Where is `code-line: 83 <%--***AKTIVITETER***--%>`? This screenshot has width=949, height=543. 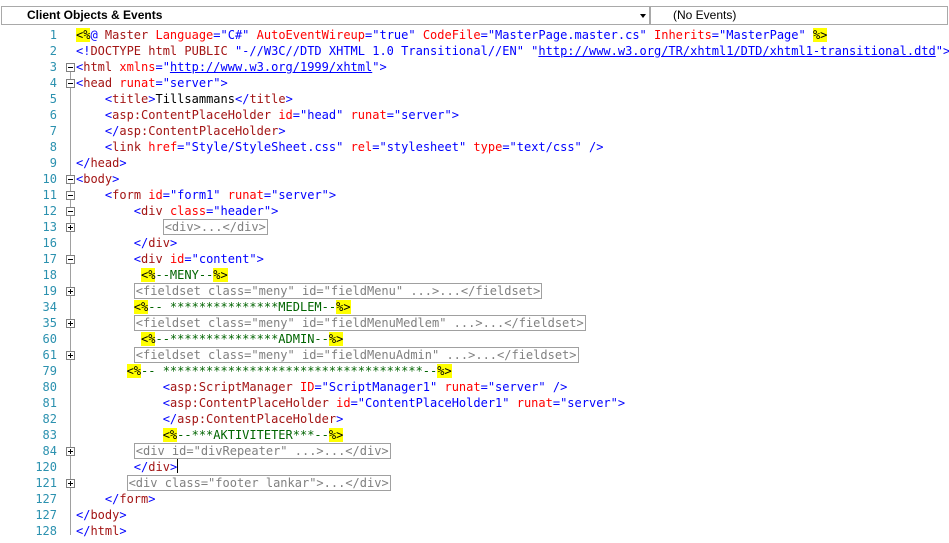
code-line: 83 <%--***AKTIVITETER***--%> is located at coordinates (474, 435).